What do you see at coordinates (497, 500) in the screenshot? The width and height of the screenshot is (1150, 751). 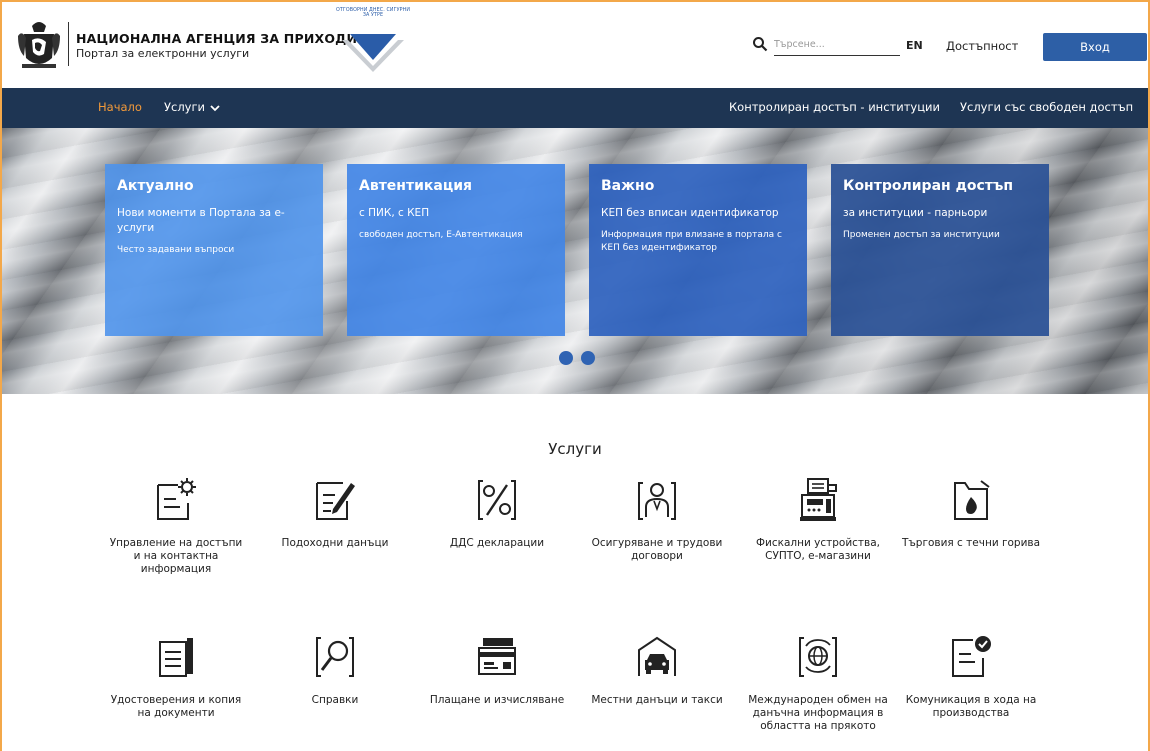 I see `percent-icon` at bounding box center [497, 500].